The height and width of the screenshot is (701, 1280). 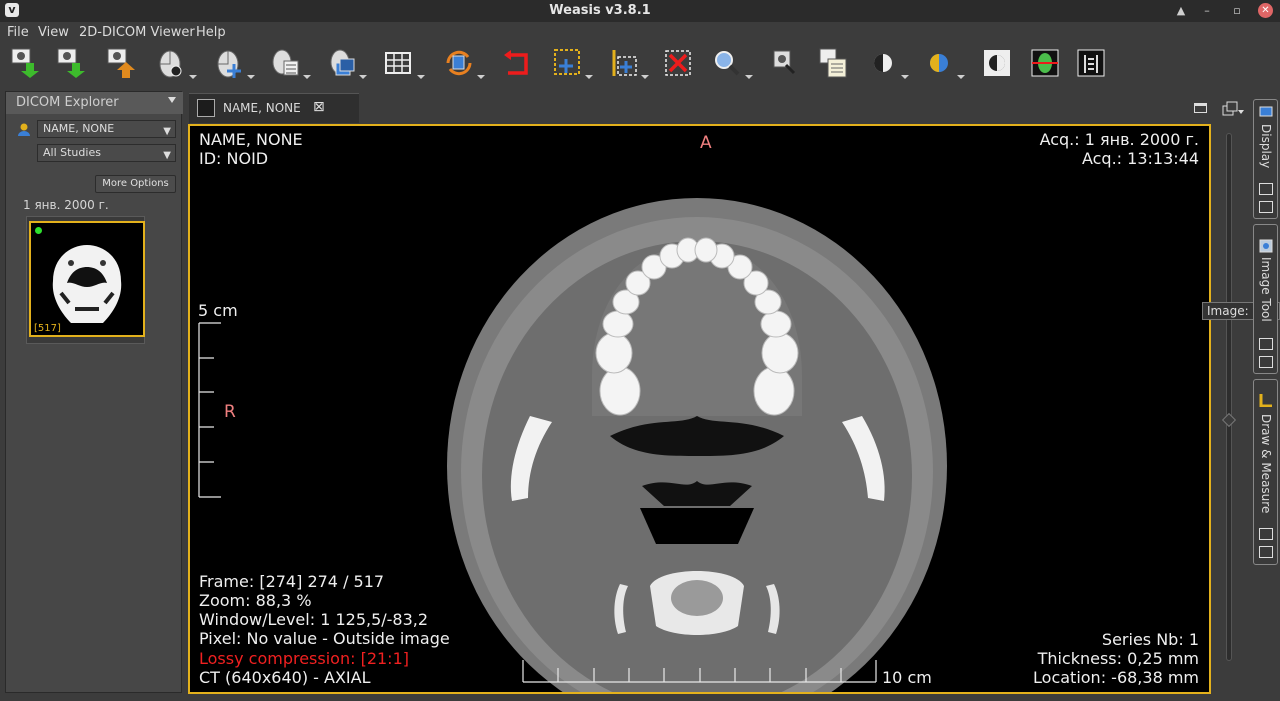 I want to click on mouse-middle-action-button, so click(x=234, y=63).